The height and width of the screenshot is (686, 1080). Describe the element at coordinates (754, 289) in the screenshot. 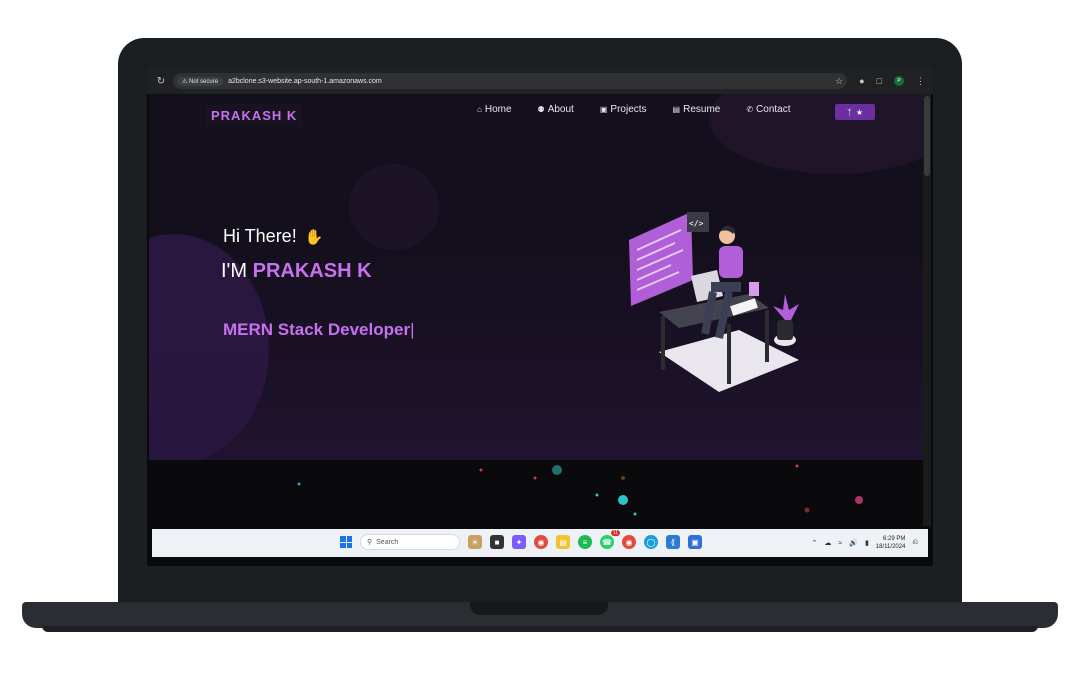

I see `cup-icon` at that location.